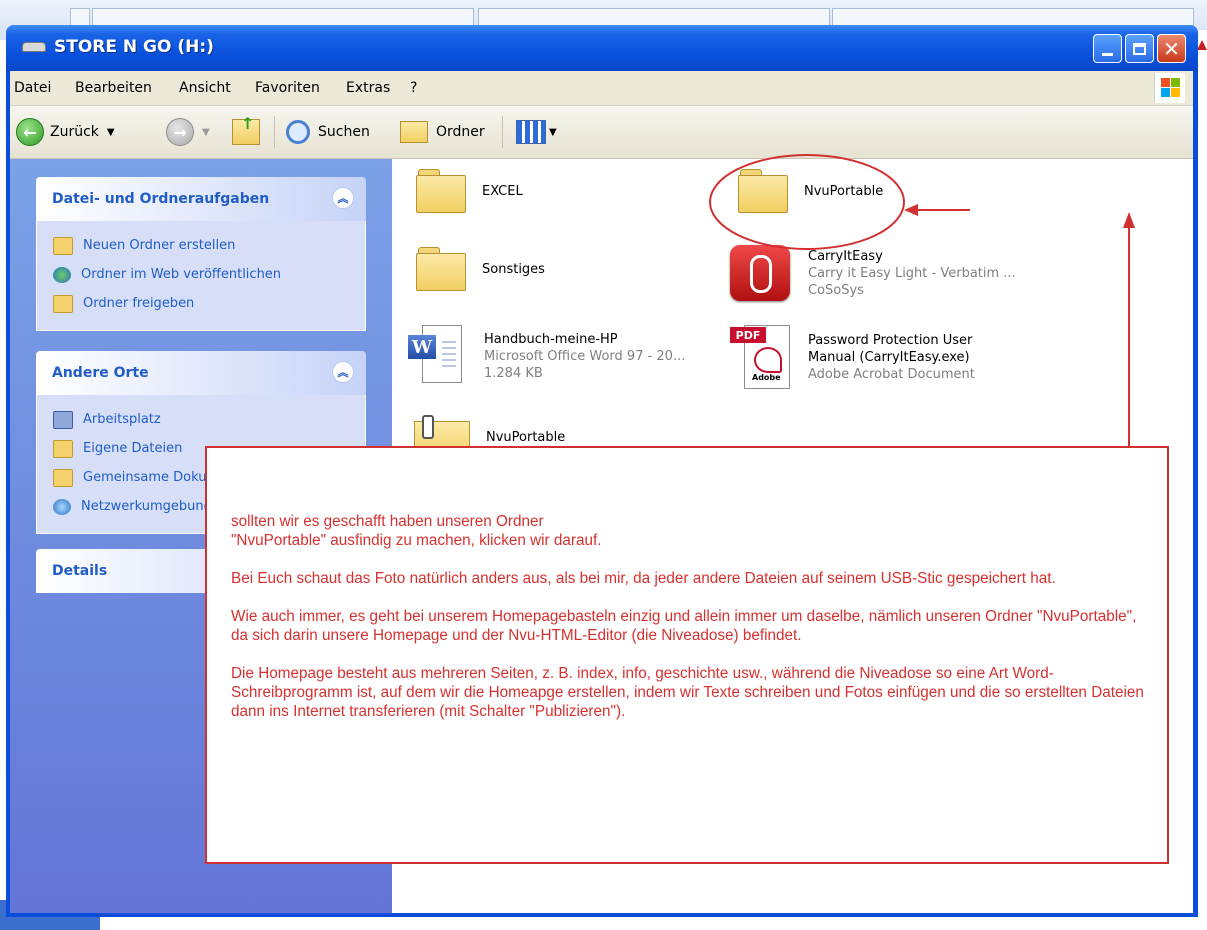  What do you see at coordinates (63, 303) in the screenshot?
I see `share-folder-icon` at bounding box center [63, 303].